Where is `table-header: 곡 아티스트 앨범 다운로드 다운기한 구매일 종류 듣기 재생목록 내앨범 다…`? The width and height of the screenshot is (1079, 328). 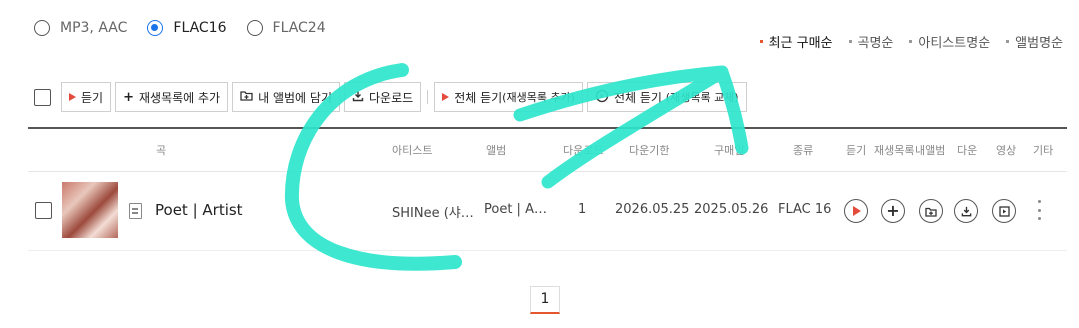 table-header: 곡 아티스트 앨범 다운로드 다운기한 구매일 종류 듣기 재생목록 내앨범 다… is located at coordinates (547, 150).